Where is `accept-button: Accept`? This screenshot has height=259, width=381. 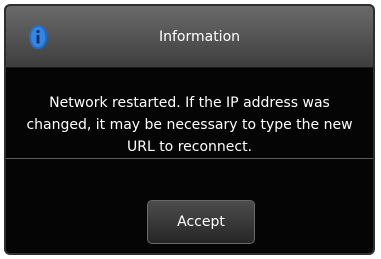
accept-button: Accept is located at coordinates (201, 222).